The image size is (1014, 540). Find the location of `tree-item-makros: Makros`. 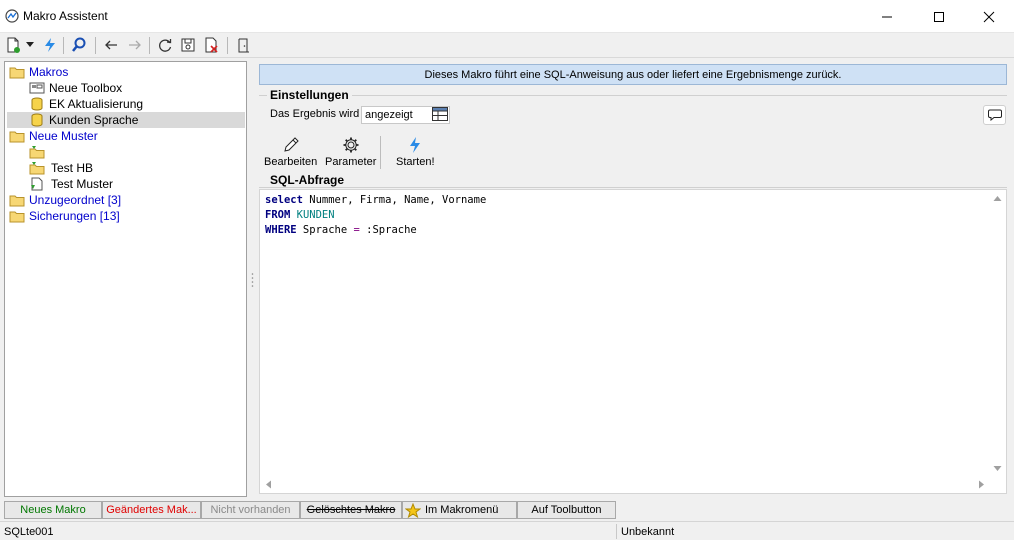

tree-item-makros: Makros is located at coordinates (38, 72).